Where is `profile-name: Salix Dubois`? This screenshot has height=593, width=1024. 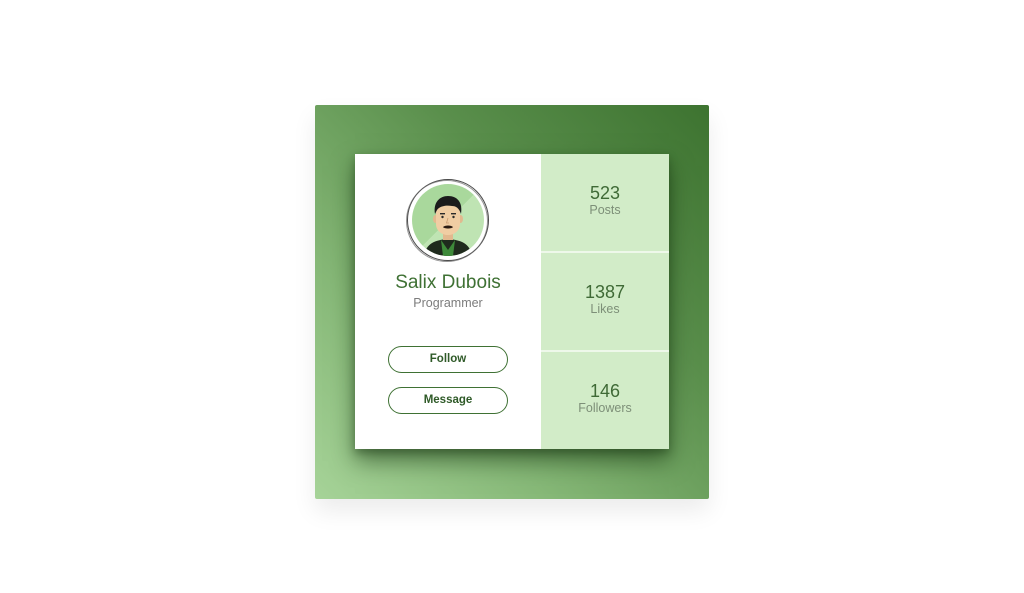 profile-name: Salix Dubois is located at coordinates (448, 282).